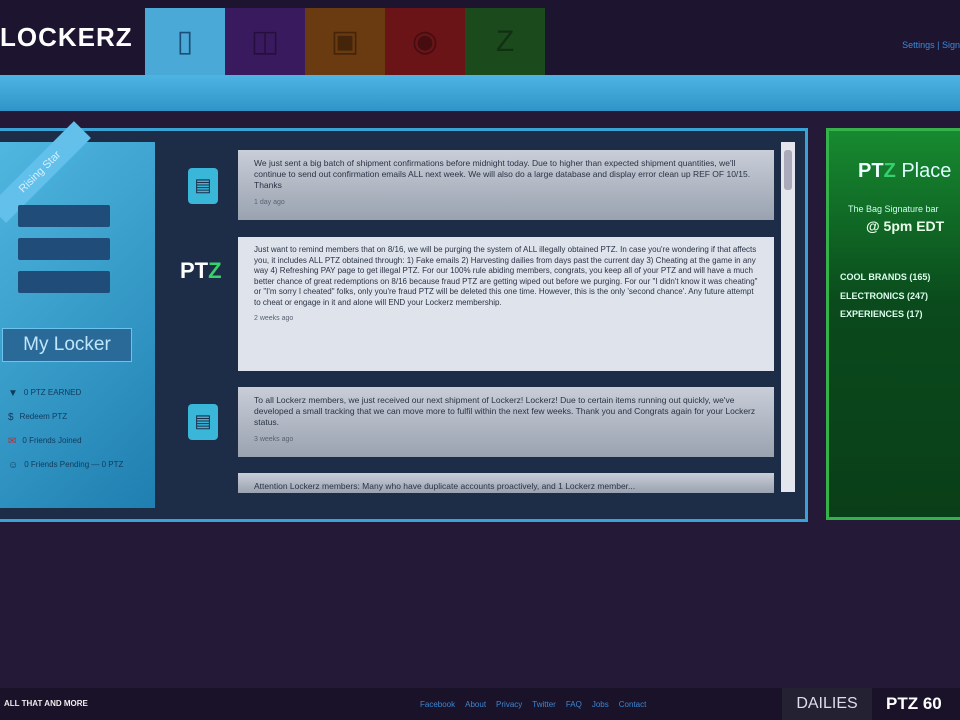 This screenshot has width=960, height=720. I want to click on tab-tv: ▣, so click(345, 41).